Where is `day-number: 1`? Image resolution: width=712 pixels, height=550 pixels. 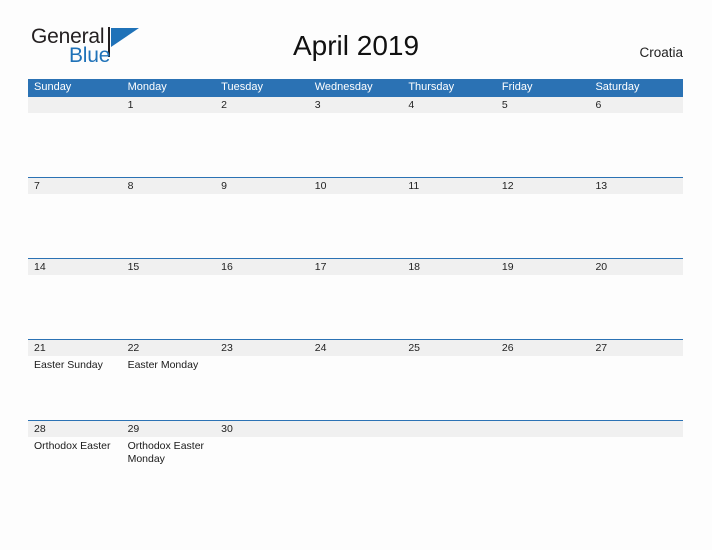
day-number: 1 is located at coordinates (169, 105).